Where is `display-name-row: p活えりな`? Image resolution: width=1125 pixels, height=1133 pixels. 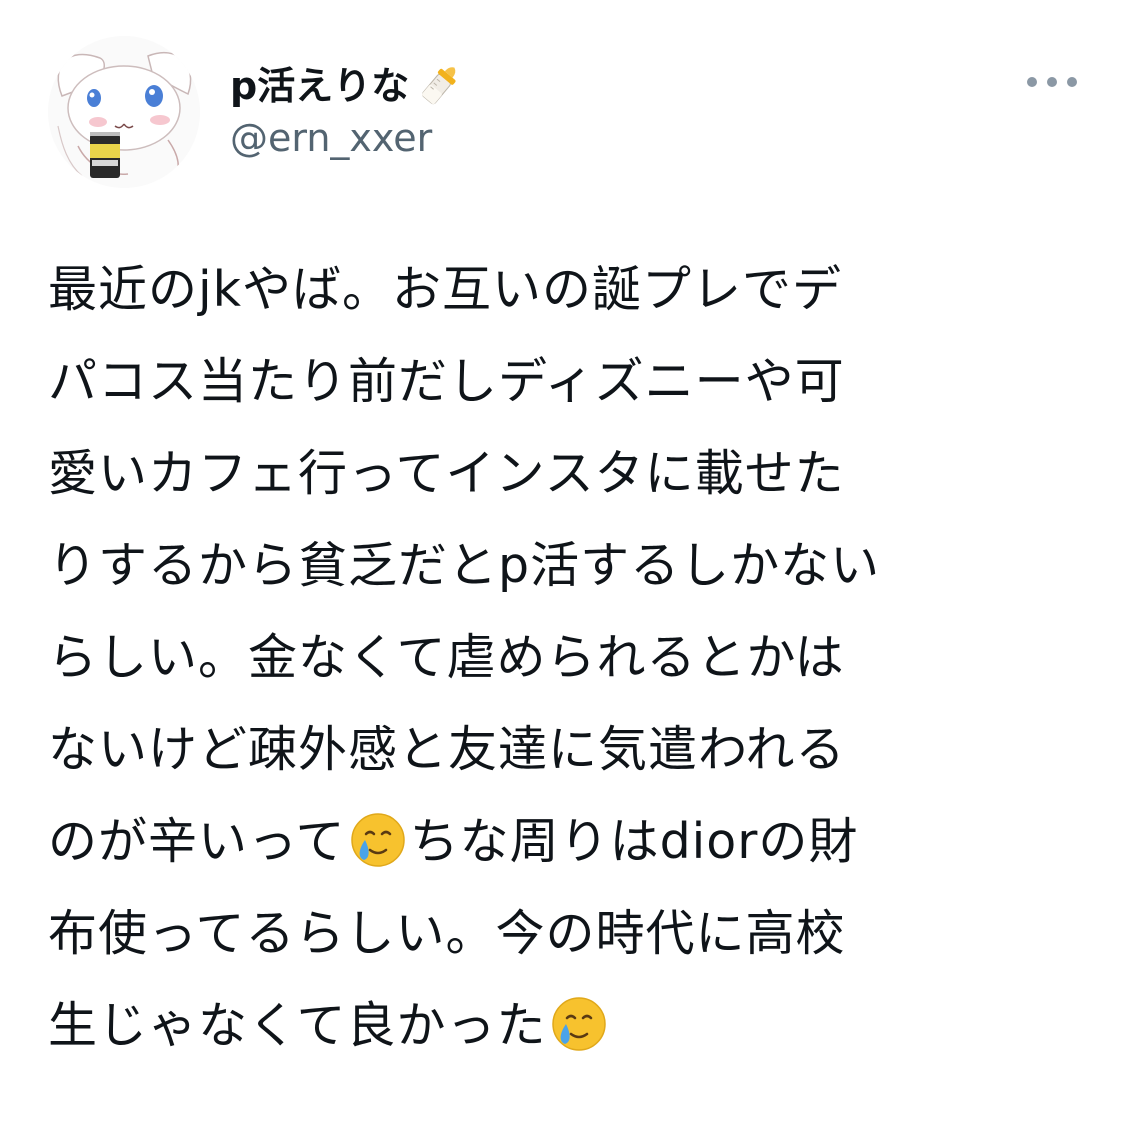
display-name-row: p活えりな is located at coordinates (347, 86).